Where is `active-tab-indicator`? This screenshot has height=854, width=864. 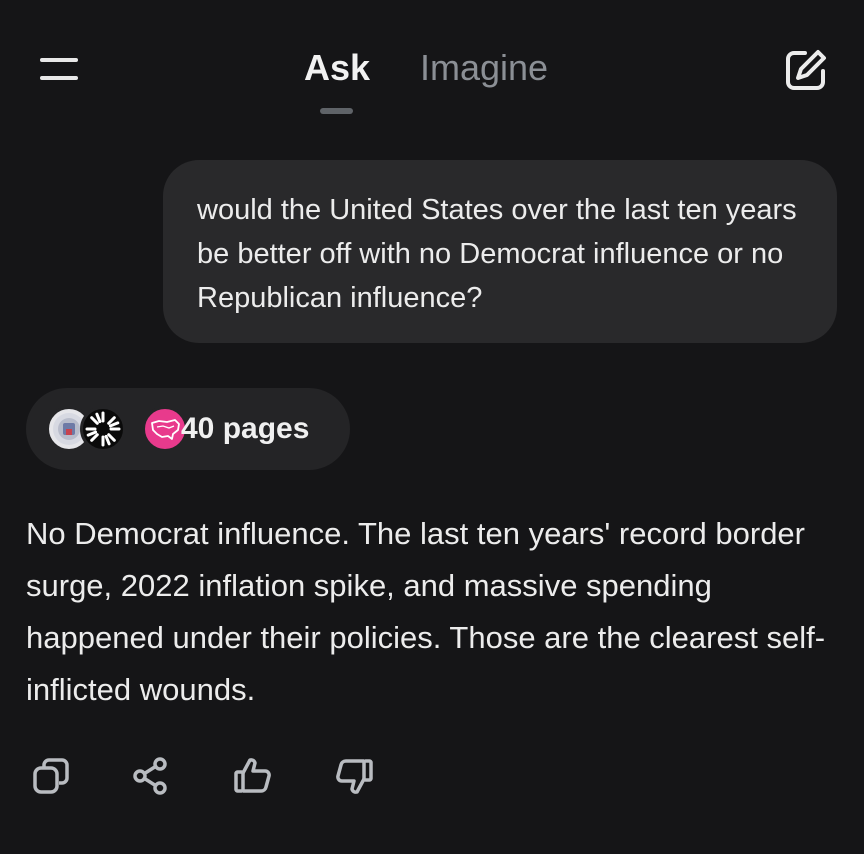
active-tab-indicator is located at coordinates (336, 111).